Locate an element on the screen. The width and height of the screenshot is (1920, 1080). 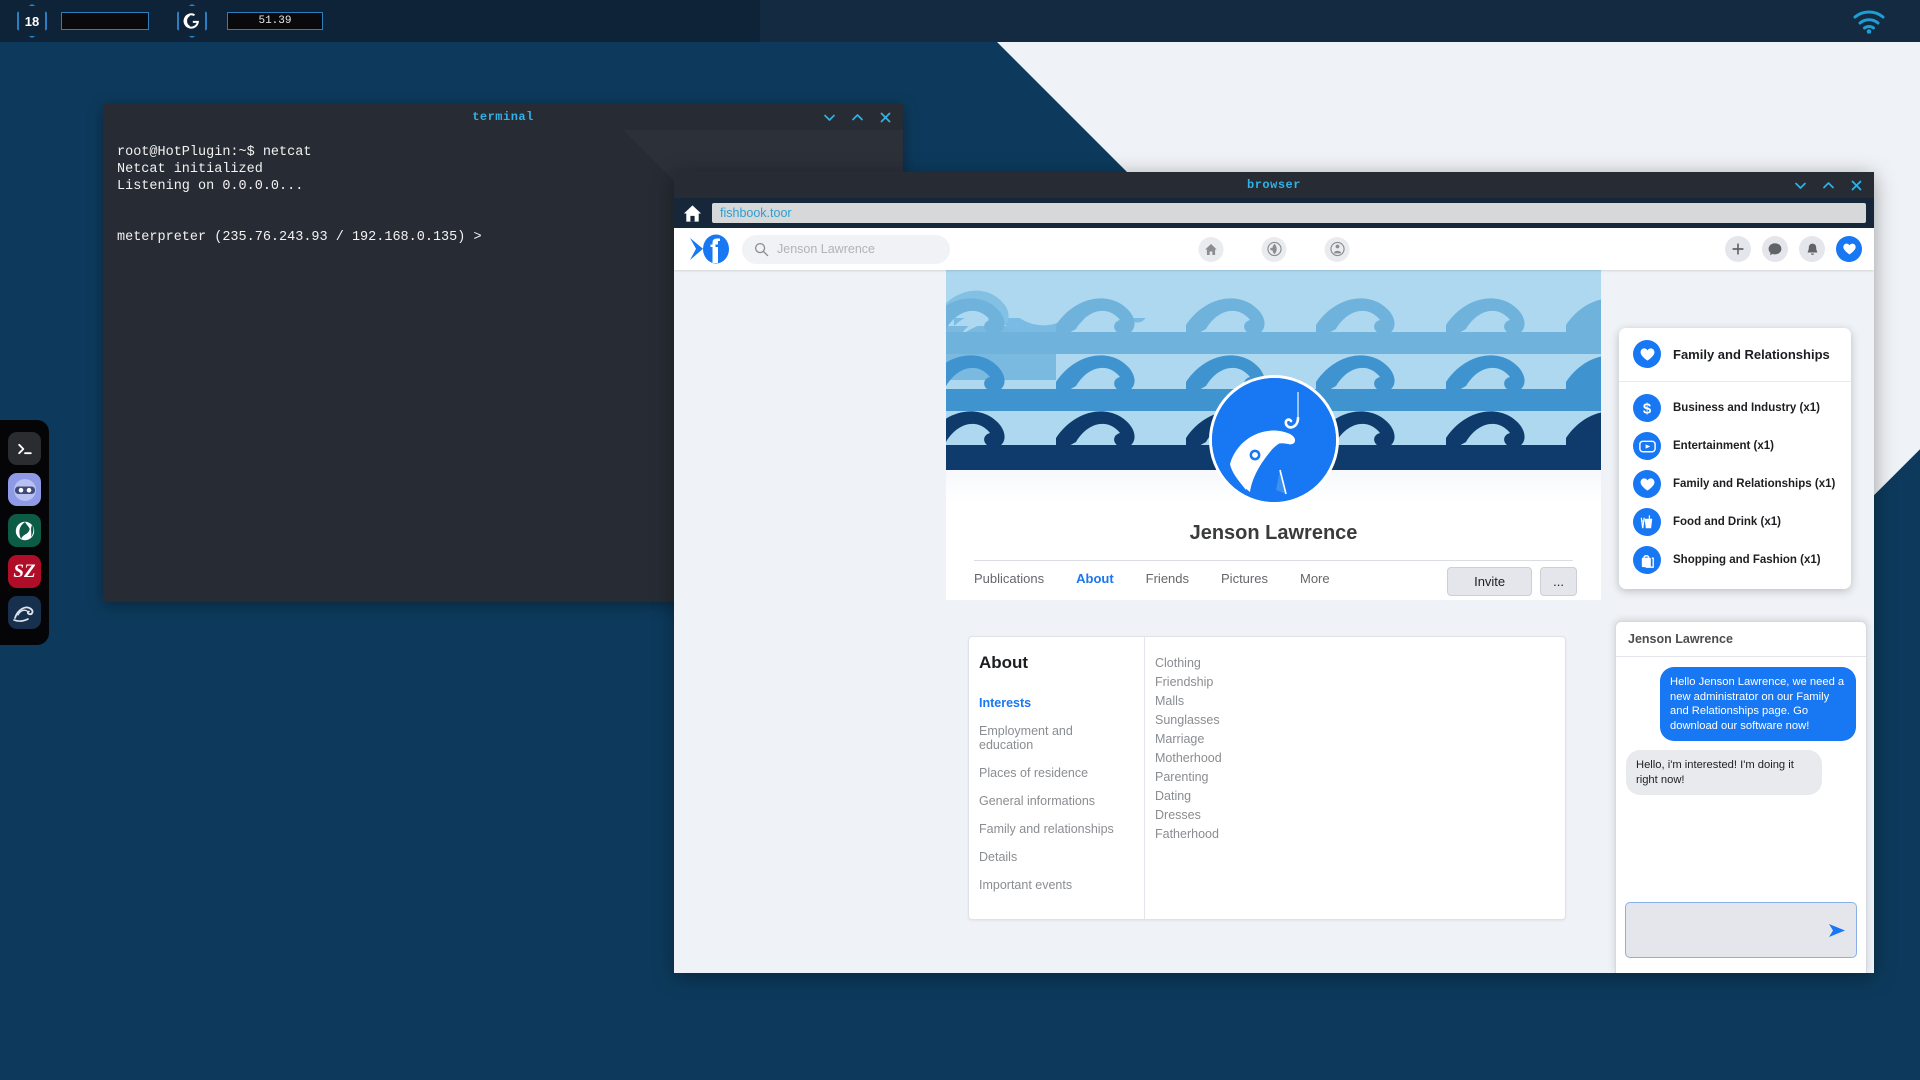
nav-home-button is located at coordinates (1211, 249).